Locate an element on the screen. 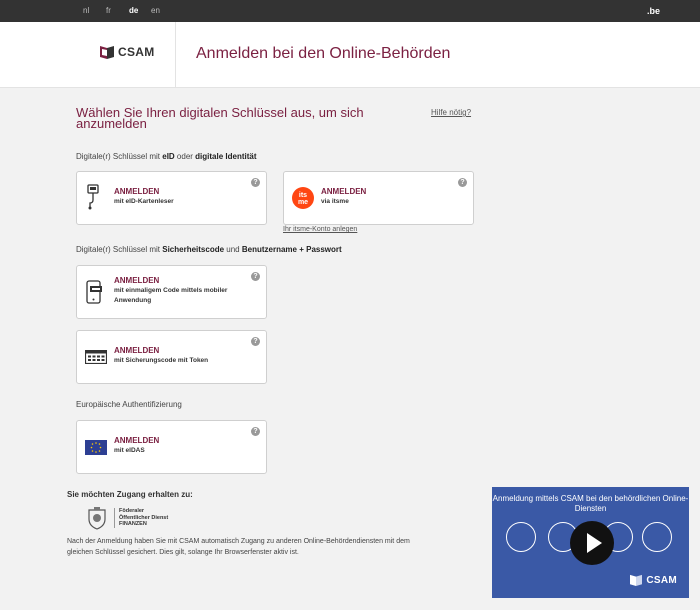  play-button is located at coordinates (592, 543).